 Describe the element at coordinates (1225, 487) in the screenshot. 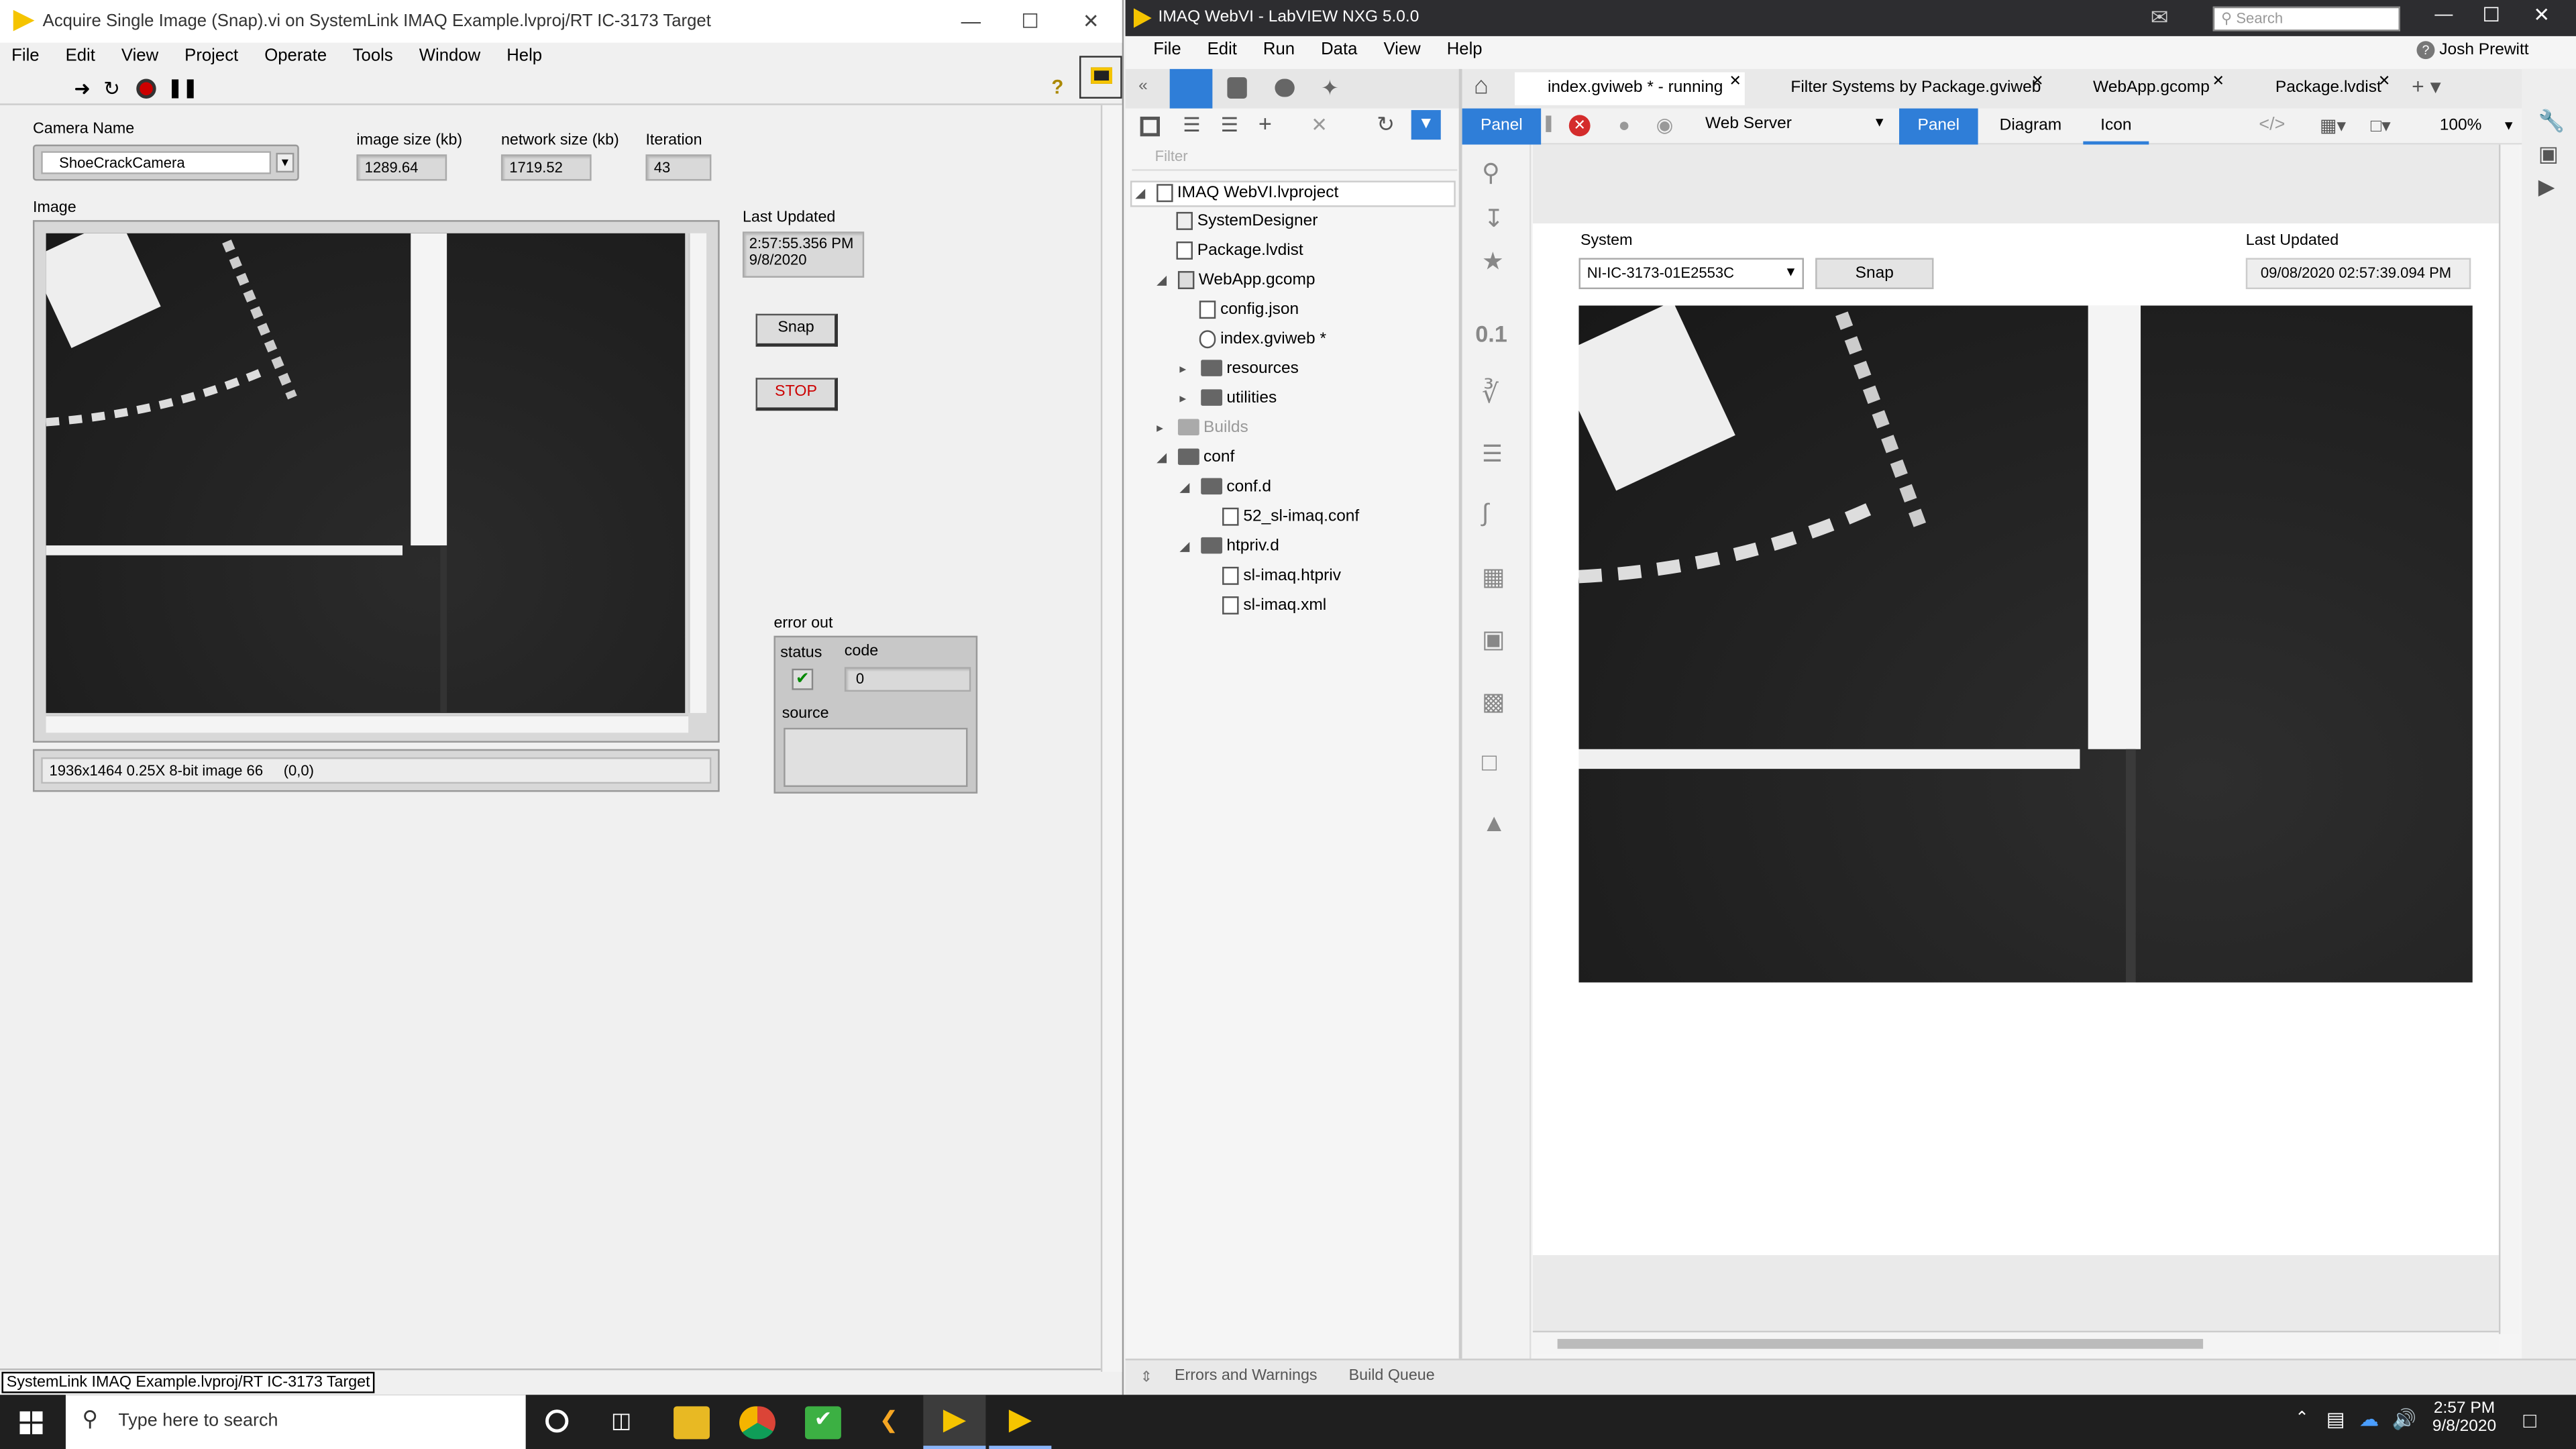

I see `tree-item-conf-d: ◢ conf.d` at that location.